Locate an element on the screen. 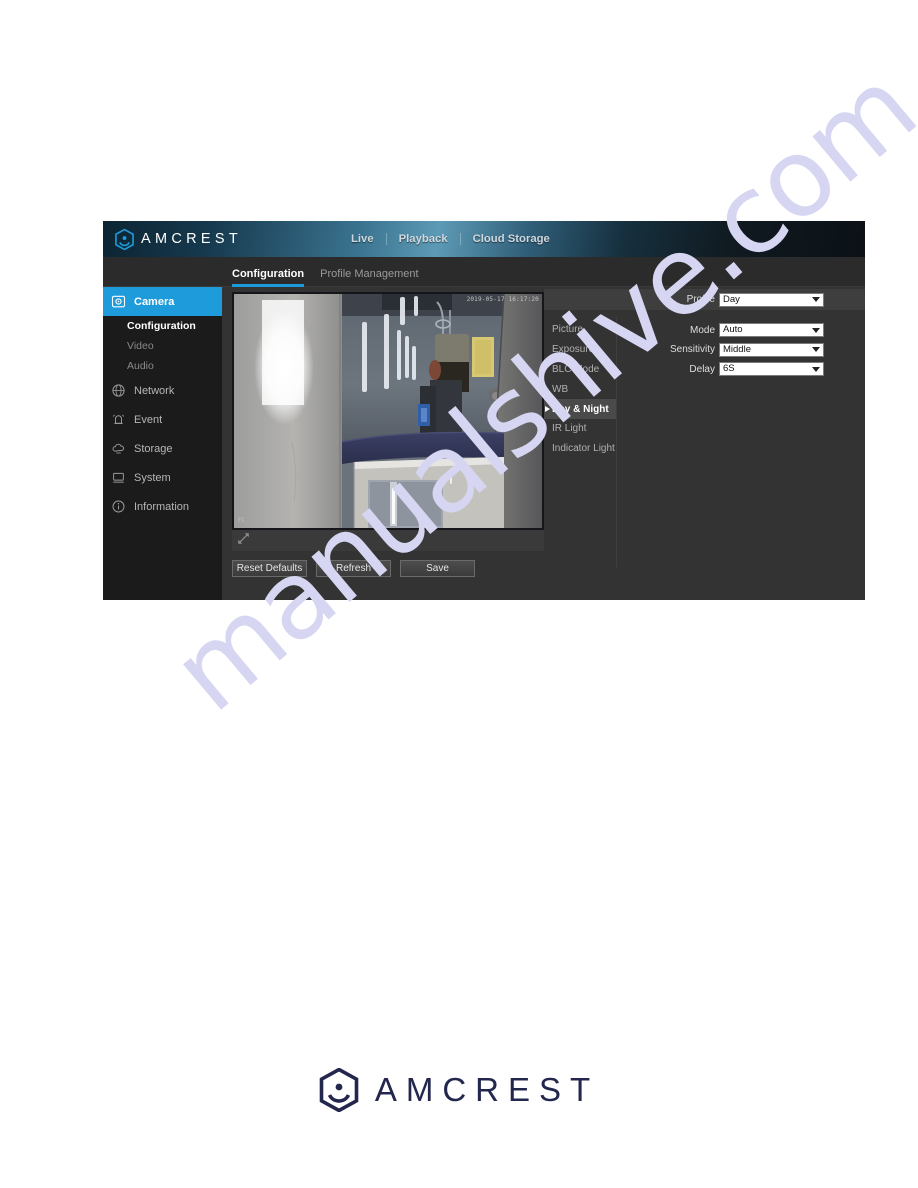 This screenshot has height=1188, width=918. profile-field: Profile Day is located at coordinates (755, 299).